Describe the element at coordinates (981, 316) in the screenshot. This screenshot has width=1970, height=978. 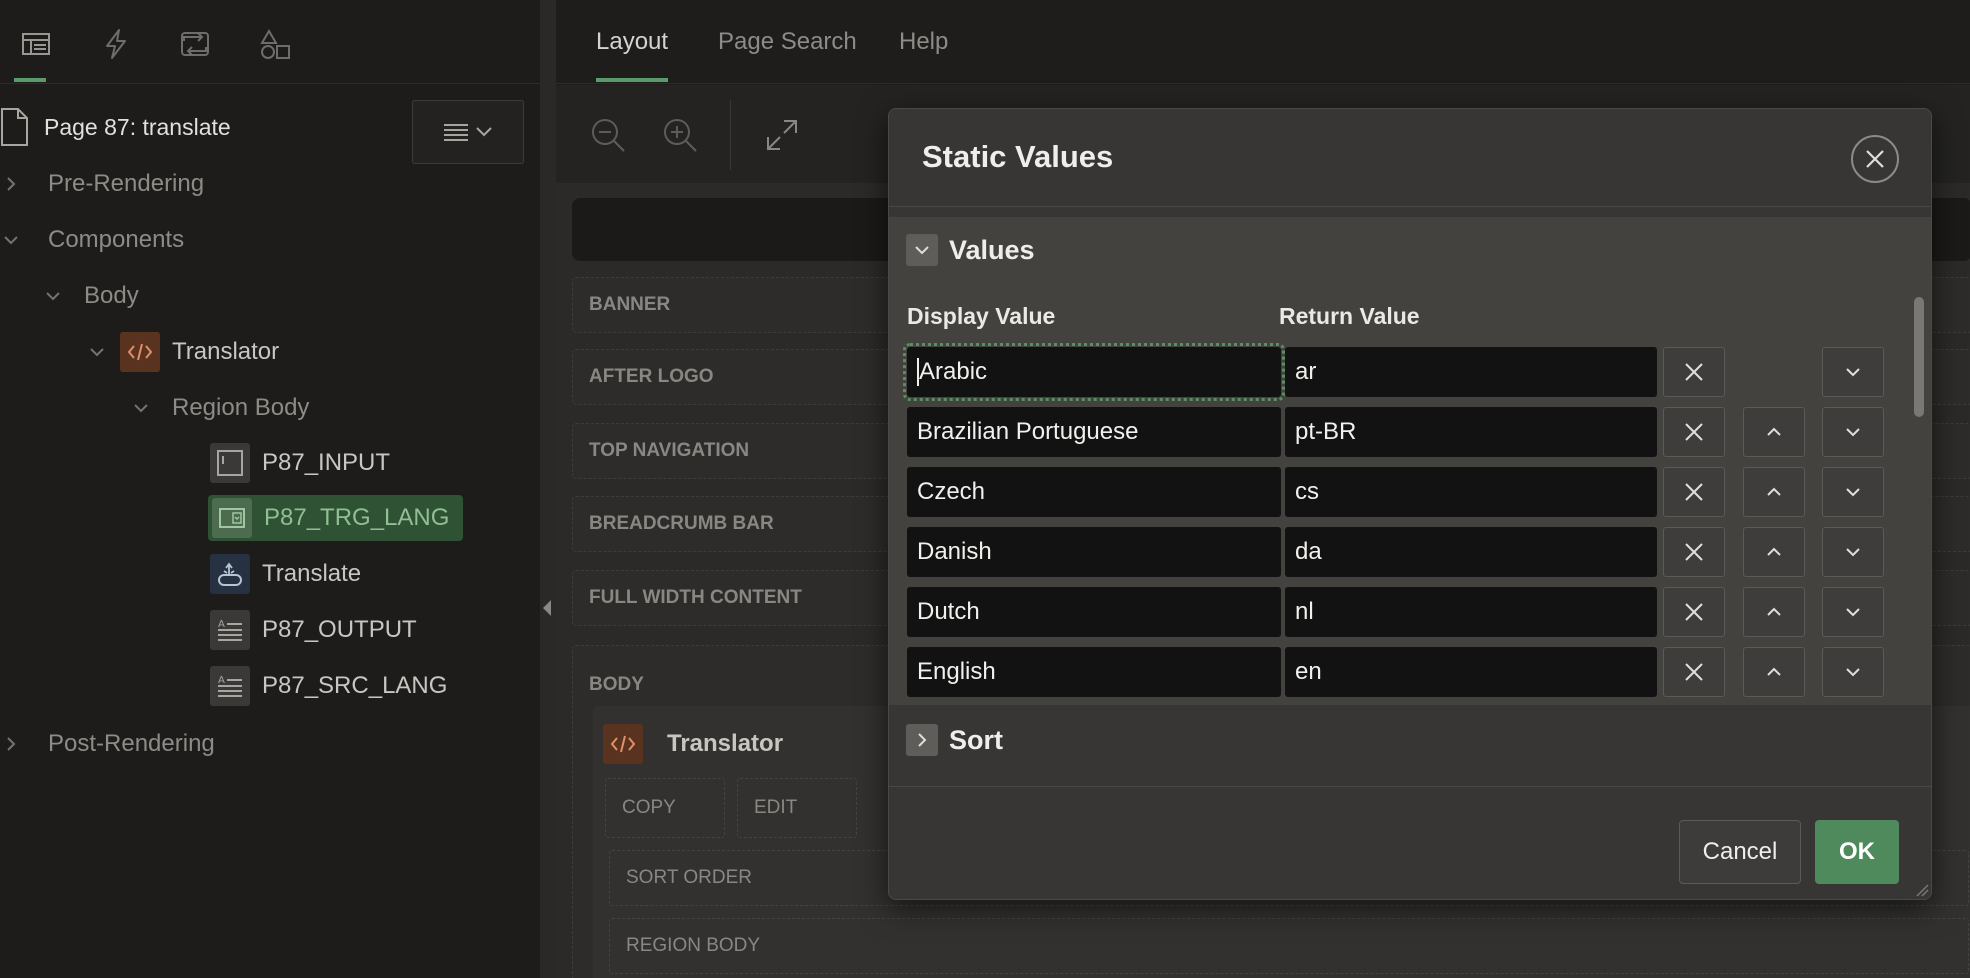
I see `column-header-display-value: Display Value` at that location.